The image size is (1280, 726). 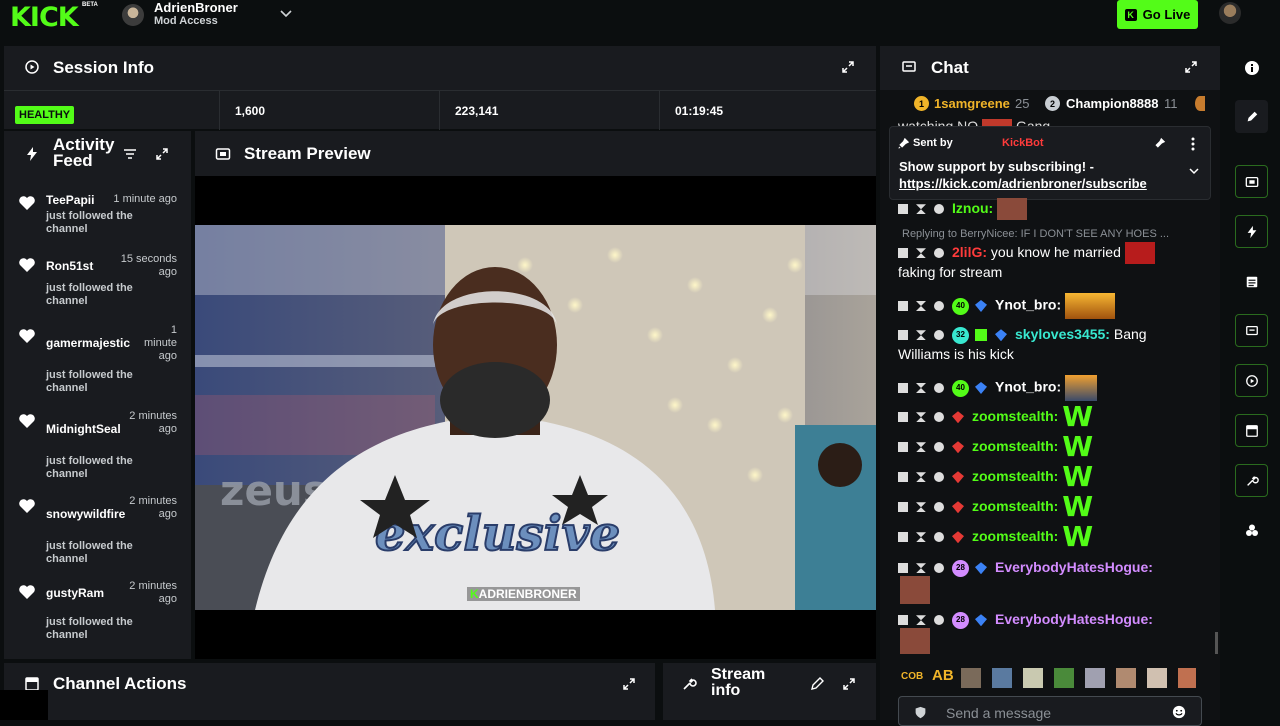 I want to click on mod-log-toggle, so click(x=1251, y=281).